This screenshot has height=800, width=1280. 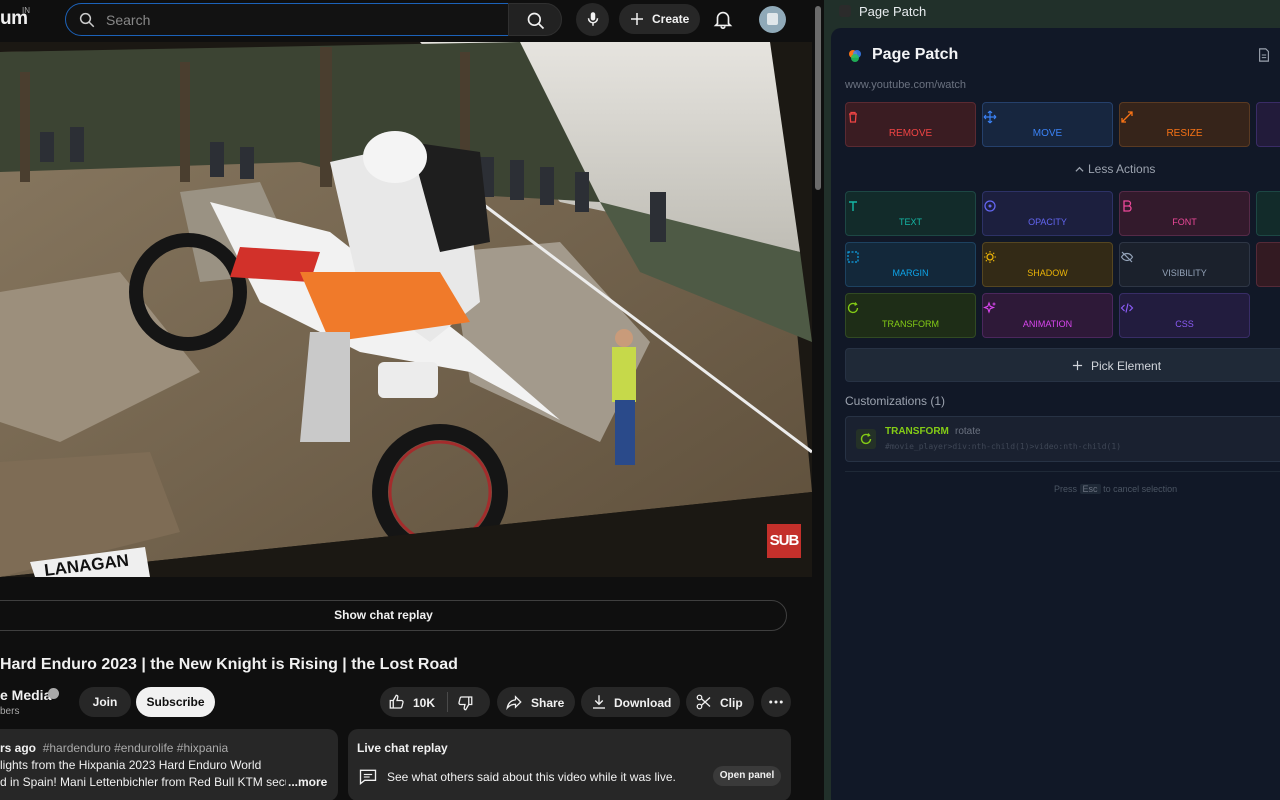 I want to click on download-icon, so click(x=599, y=702).